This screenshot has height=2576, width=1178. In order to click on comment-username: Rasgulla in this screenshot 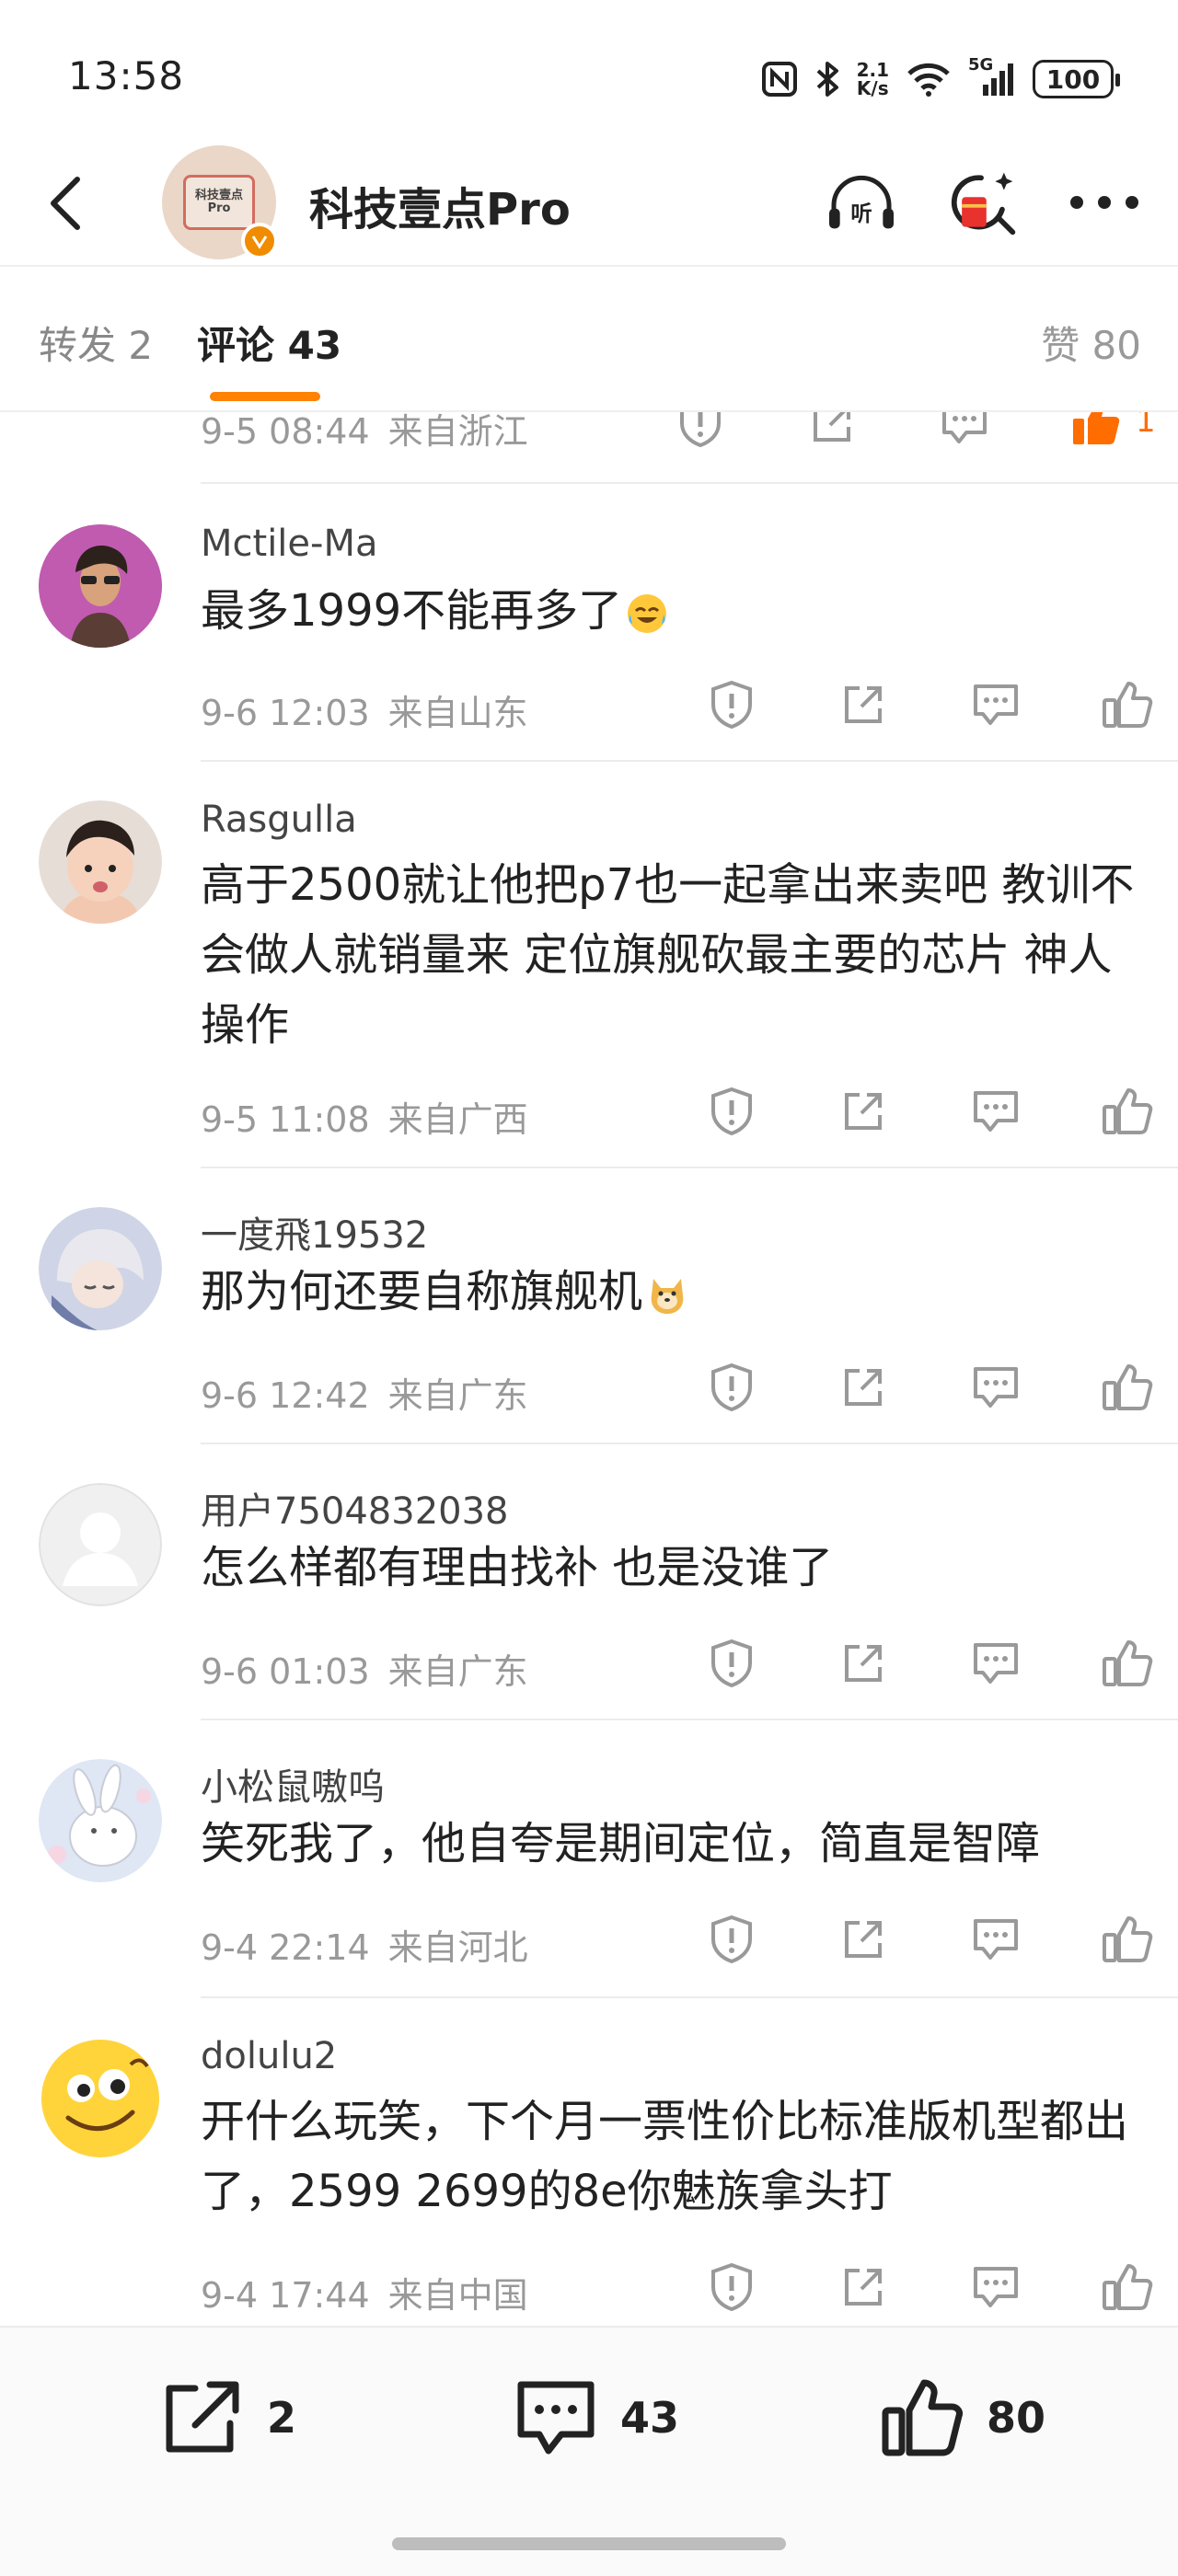, I will do `click(279, 820)`.